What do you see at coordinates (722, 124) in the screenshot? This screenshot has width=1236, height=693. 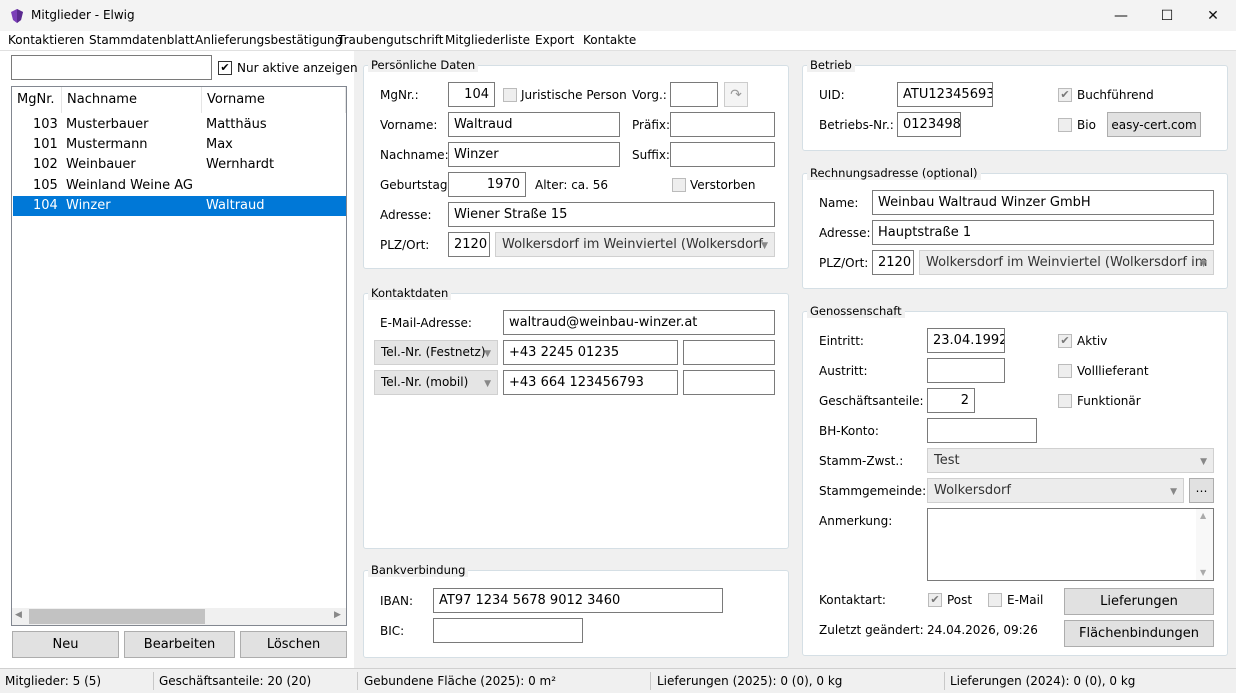 I see `prefix-field` at bounding box center [722, 124].